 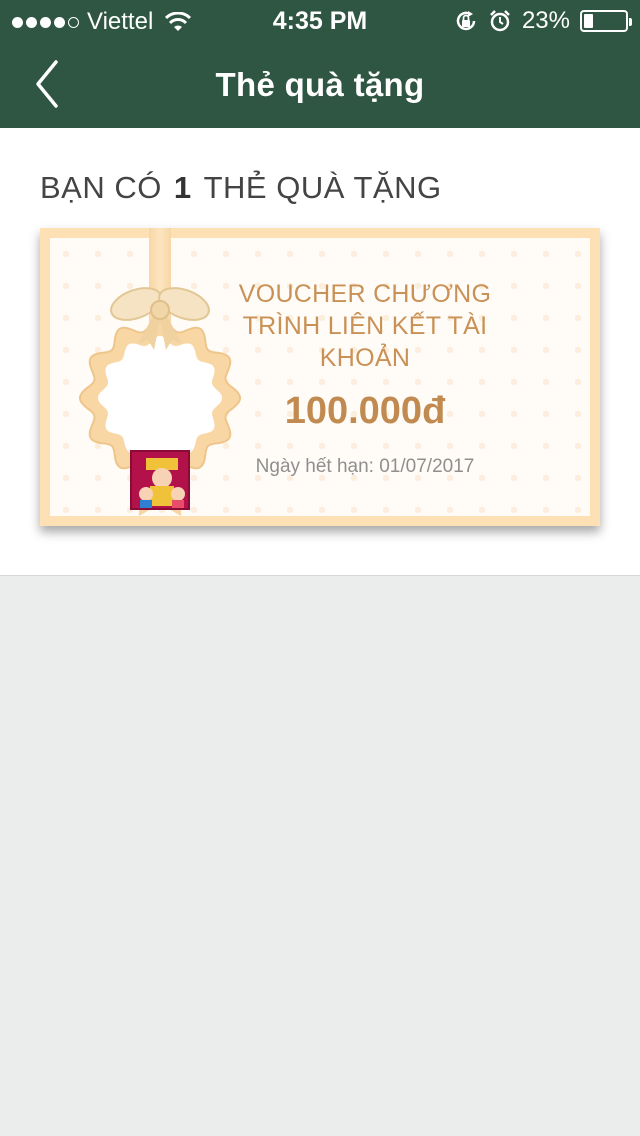 I want to click on voucher-image, so click(x=160, y=480).